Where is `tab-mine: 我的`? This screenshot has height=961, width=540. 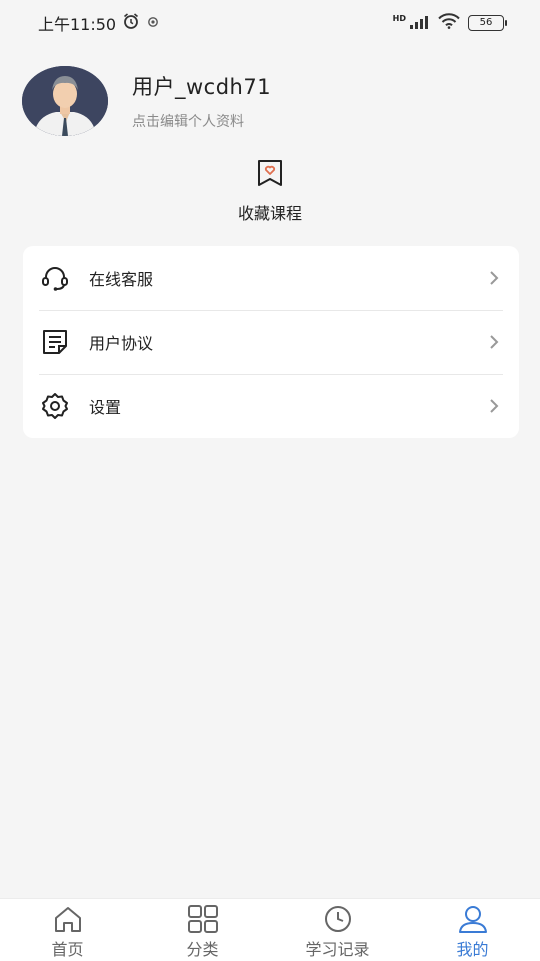
tab-mine: 我的 is located at coordinates (472, 930).